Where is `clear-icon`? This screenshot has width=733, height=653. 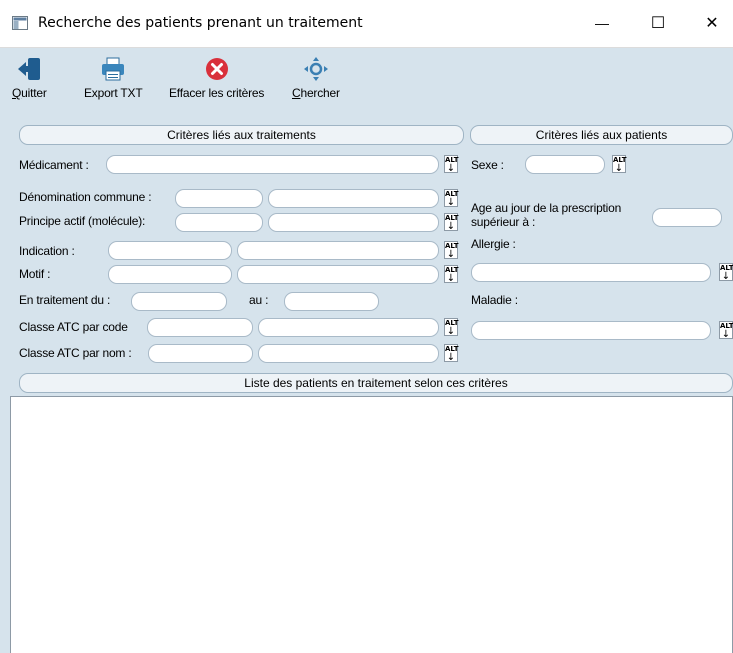 clear-icon is located at coordinates (216, 69).